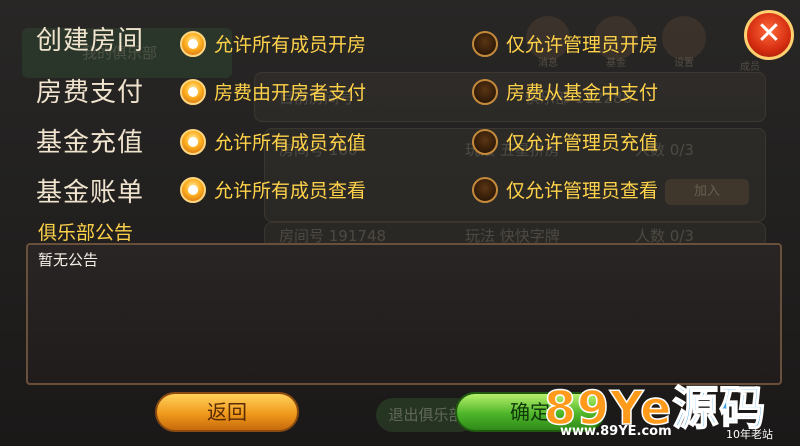  I want to click on back-button: 返回, so click(227, 412).